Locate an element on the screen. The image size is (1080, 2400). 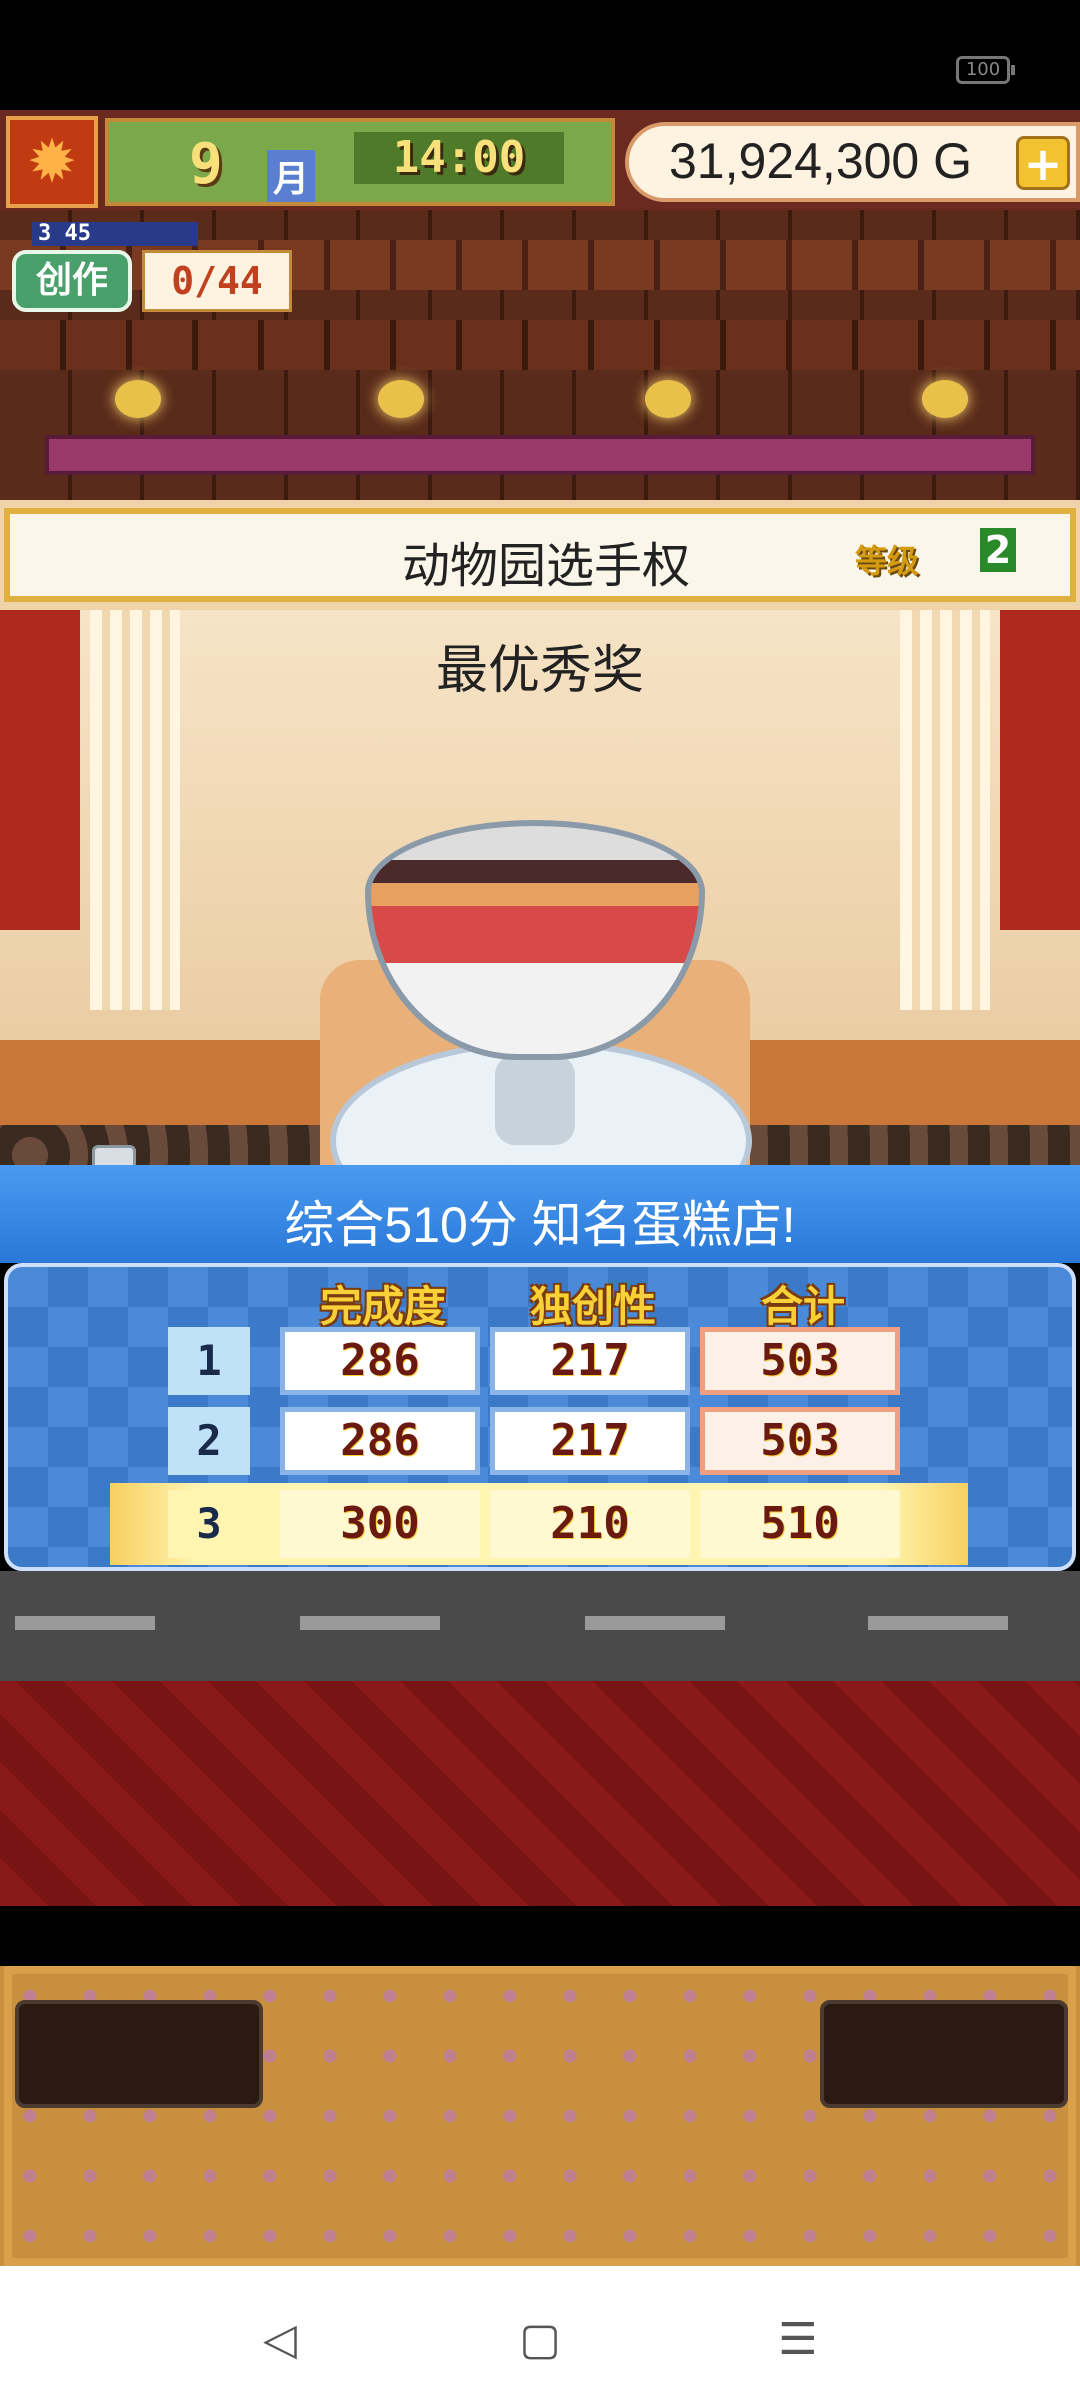
score-cell: 300 is located at coordinates (380, 1524).